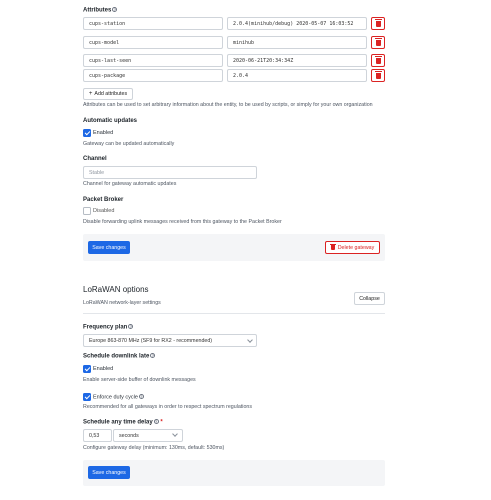 This screenshot has width=491, height=500. Describe the element at coordinates (129, 144) in the screenshot. I see `automatic-updates-description: Gateway can be updated automatically` at that location.